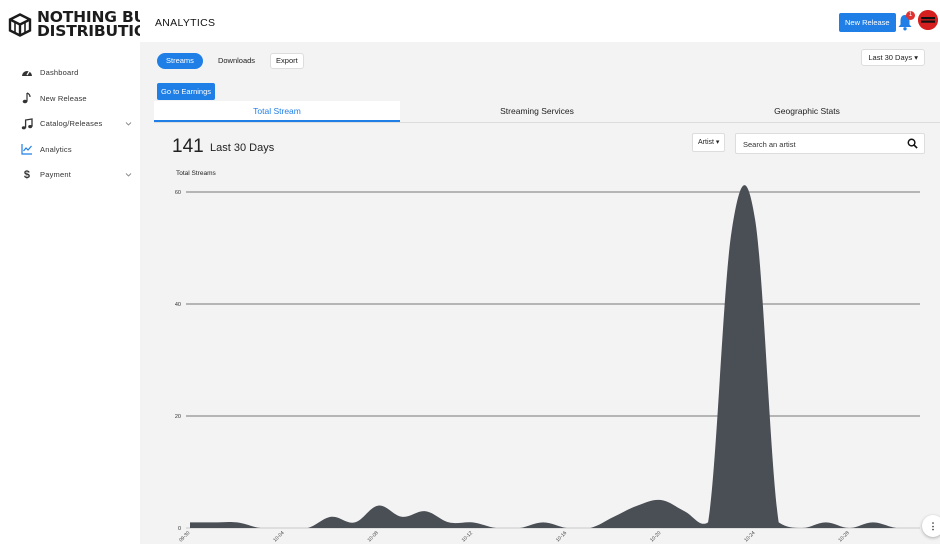  Describe the element at coordinates (63, 98) in the screenshot. I see `sidebar-item-label: New Release` at that location.